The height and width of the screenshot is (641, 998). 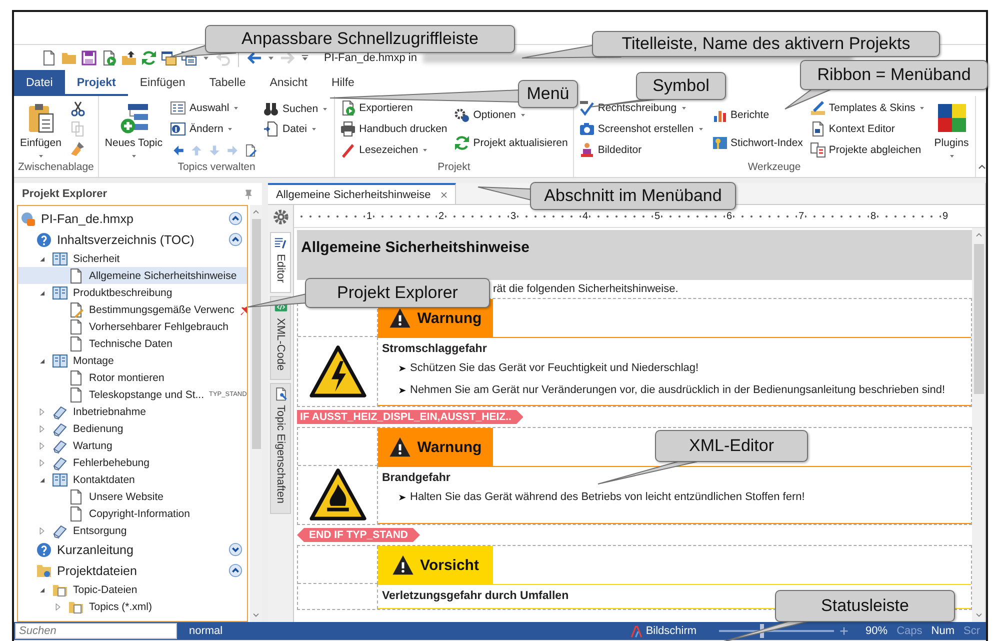 I want to click on ribbon-button: Handbuch drucken, so click(x=393, y=129).